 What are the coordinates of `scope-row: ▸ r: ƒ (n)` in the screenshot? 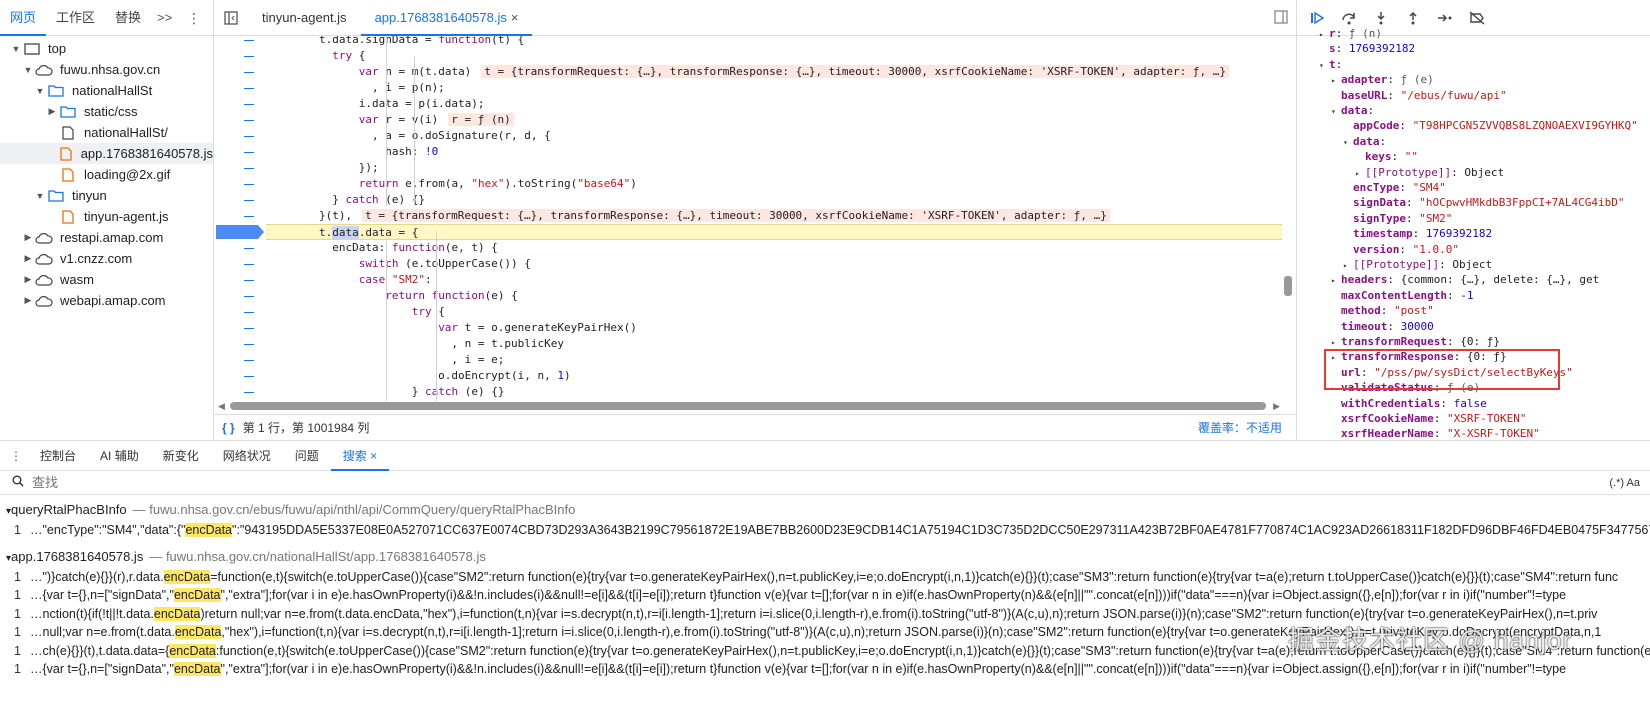 It's located at (1350, 33).